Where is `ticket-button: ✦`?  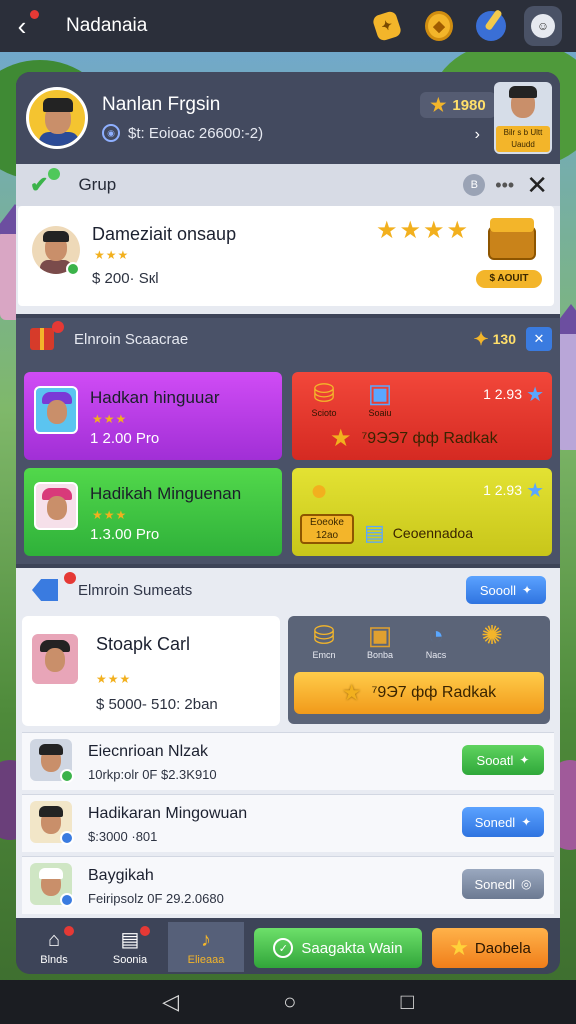
ticket-button: ✦ is located at coordinates (387, 26).